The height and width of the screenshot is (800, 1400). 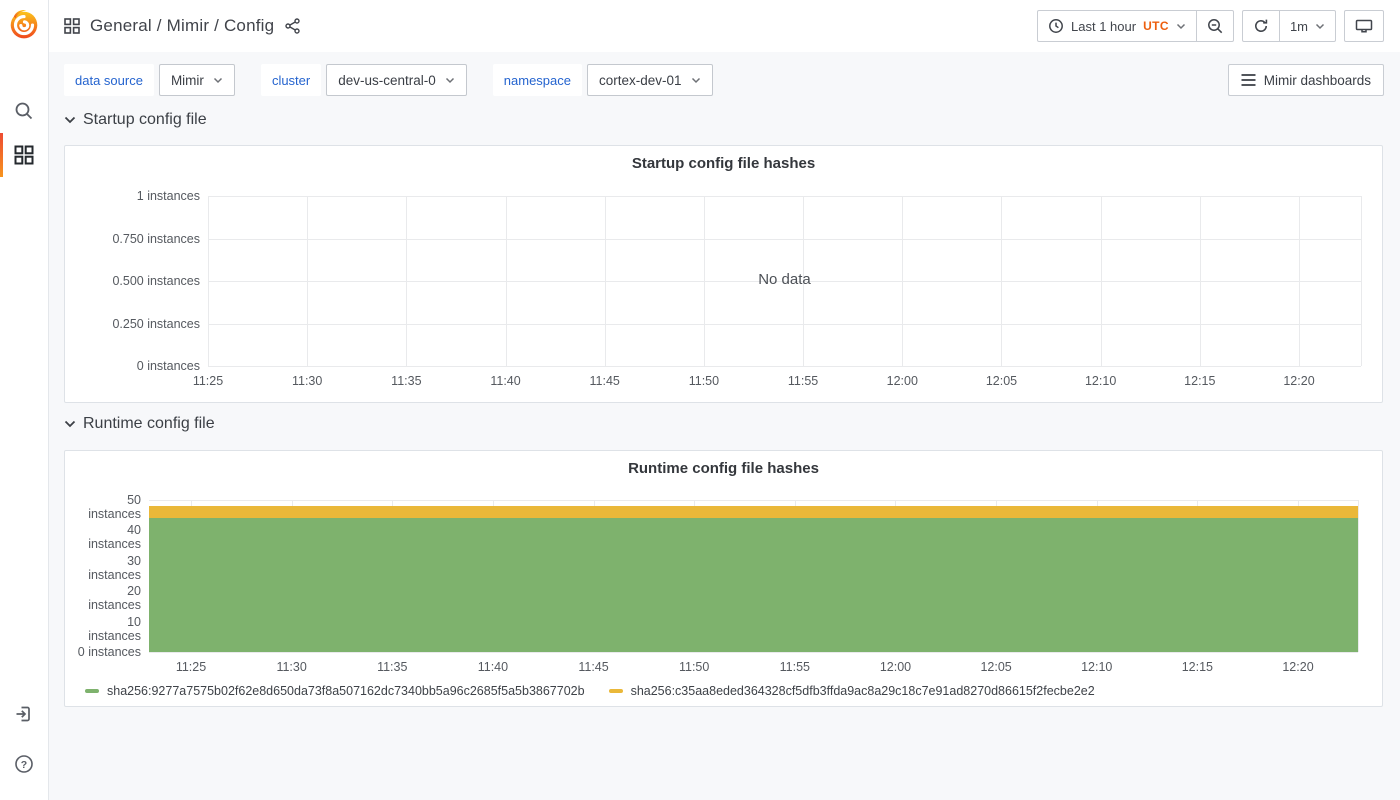 I want to click on cycle-view-mode-button, so click(x=1364, y=26).